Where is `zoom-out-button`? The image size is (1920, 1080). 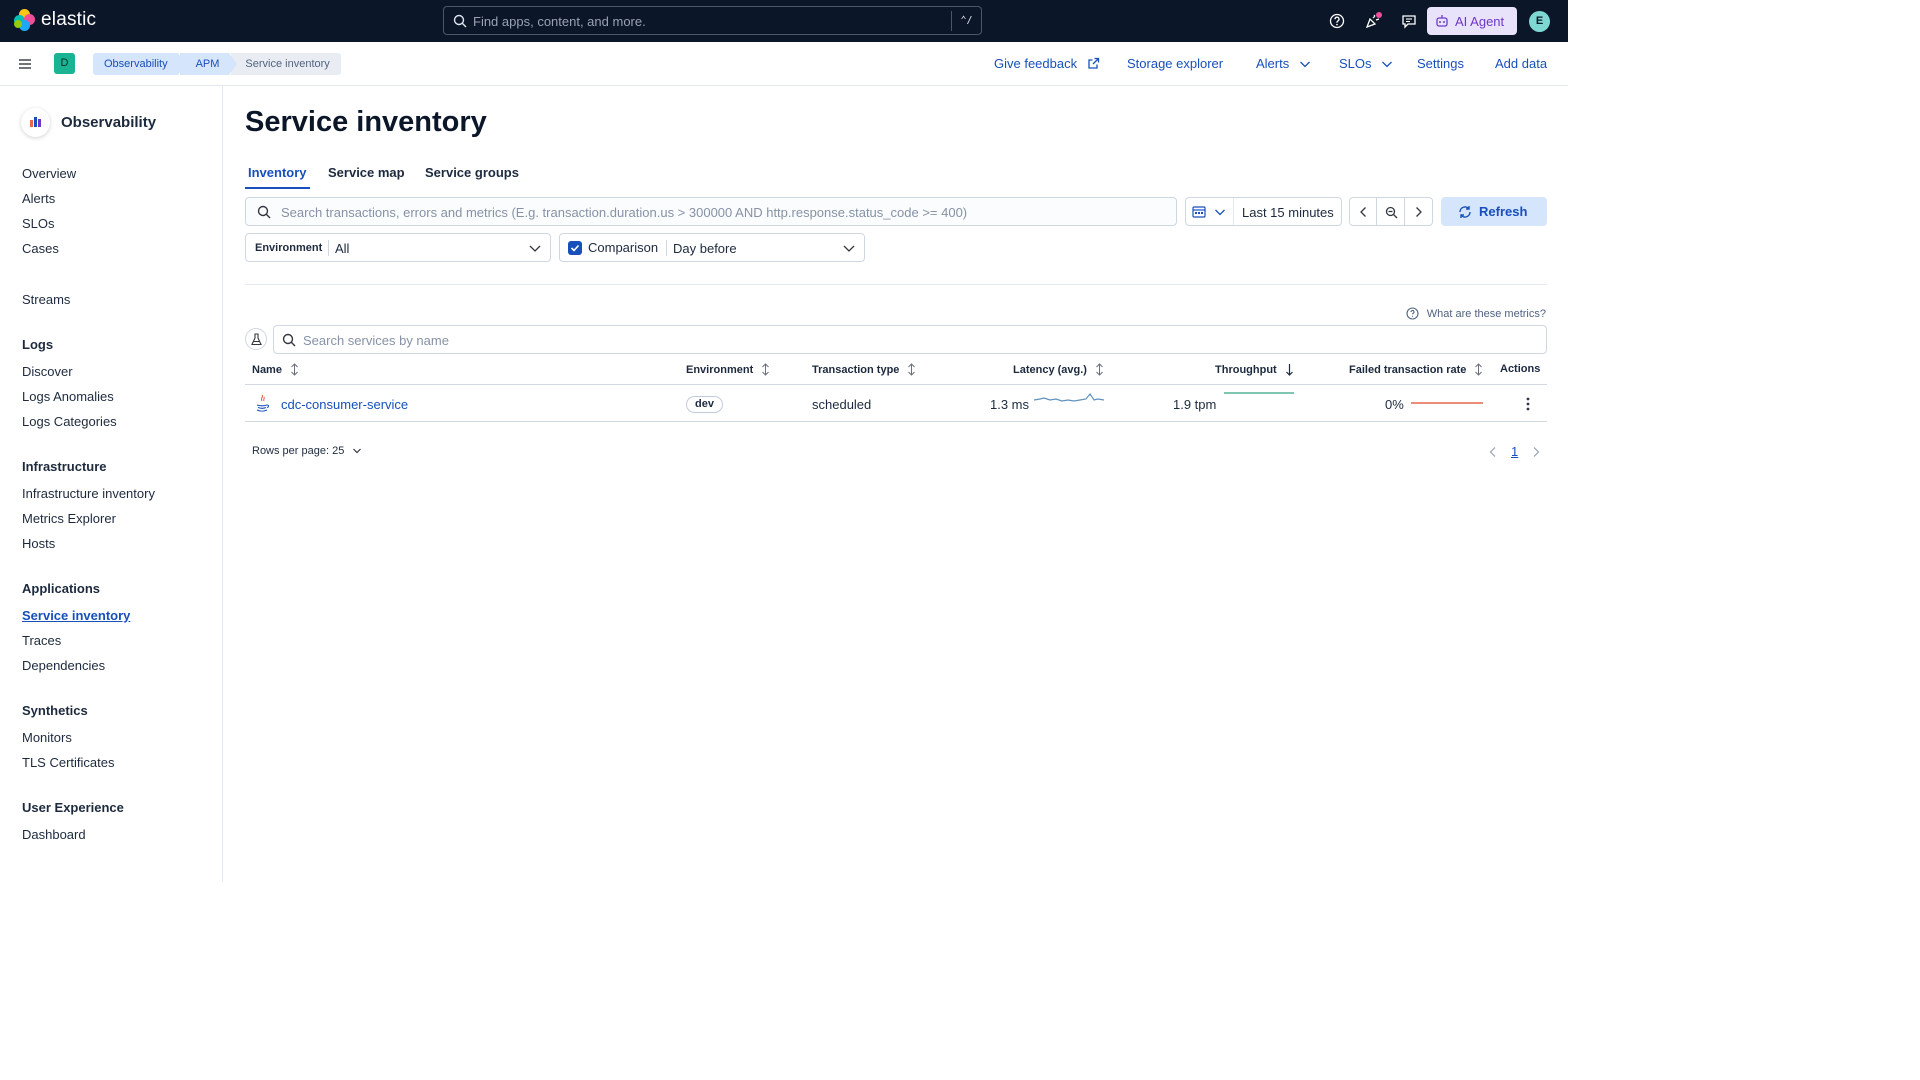 zoom-out-button is located at coordinates (1391, 211).